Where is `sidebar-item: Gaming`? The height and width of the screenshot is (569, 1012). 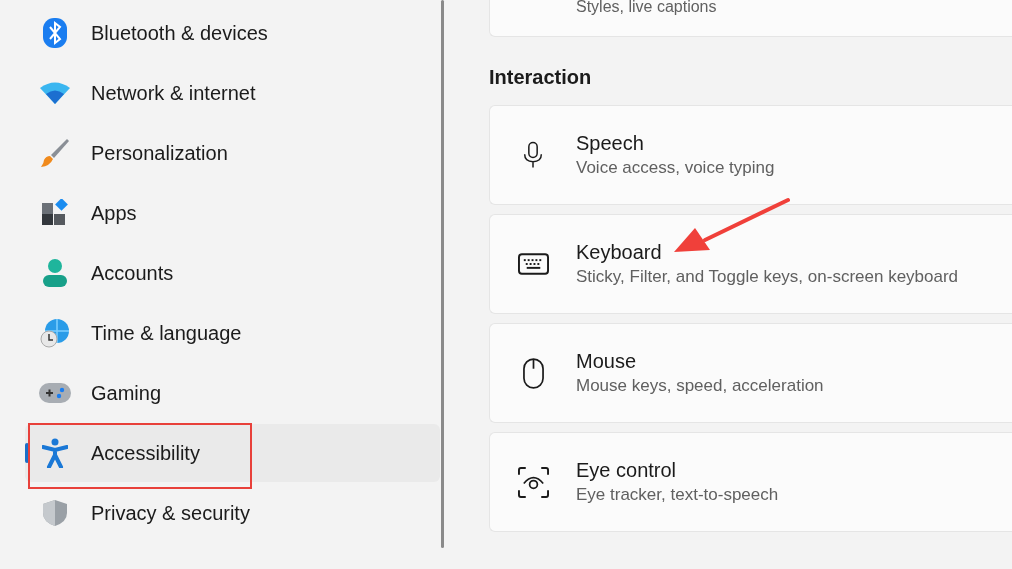
sidebar-item: Gaming is located at coordinates (232, 393).